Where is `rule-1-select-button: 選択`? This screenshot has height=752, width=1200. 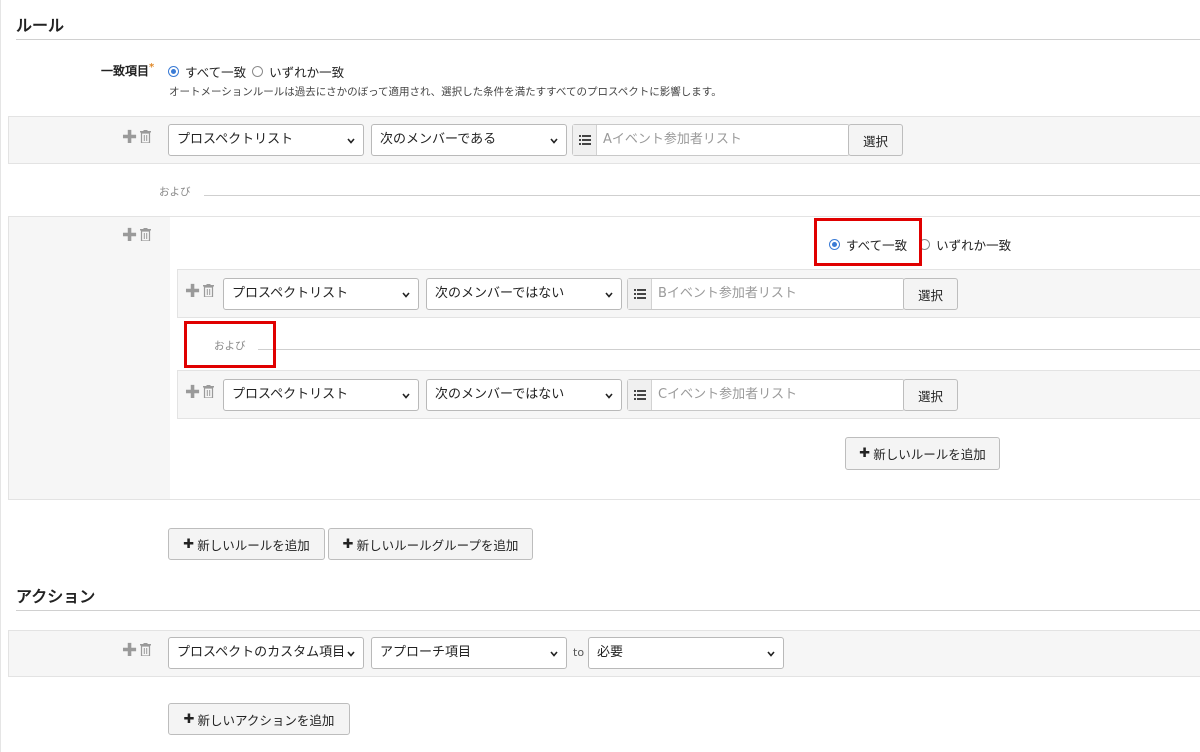 rule-1-select-button: 選択 is located at coordinates (875, 140).